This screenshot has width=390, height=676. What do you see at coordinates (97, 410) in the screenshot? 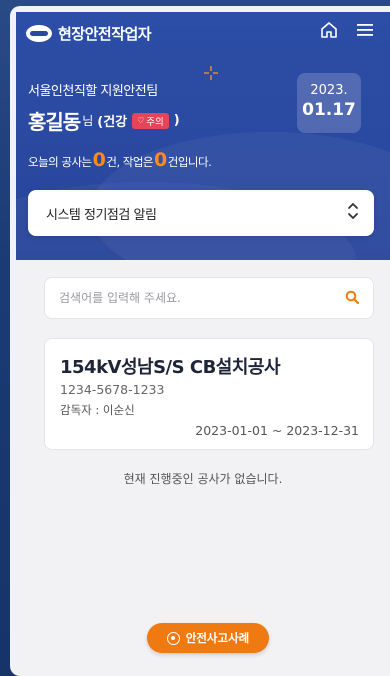
I see `project-supervisor: 감독자 : 이순신` at bounding box center [97, 410].